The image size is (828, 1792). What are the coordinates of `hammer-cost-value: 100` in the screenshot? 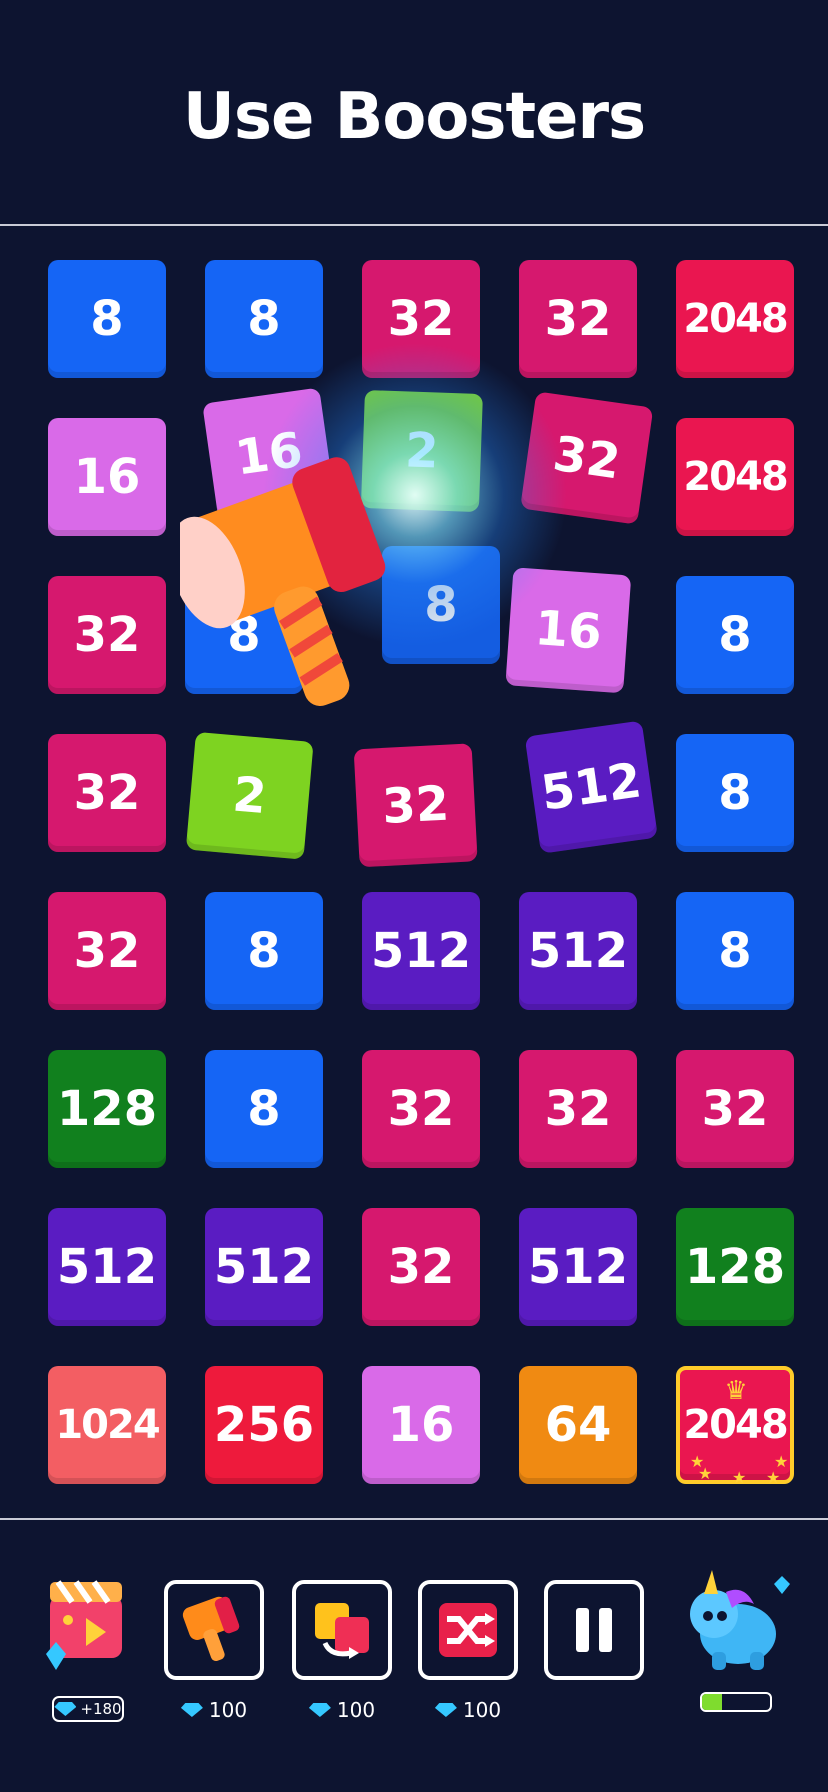 It's located at (228, 1710).